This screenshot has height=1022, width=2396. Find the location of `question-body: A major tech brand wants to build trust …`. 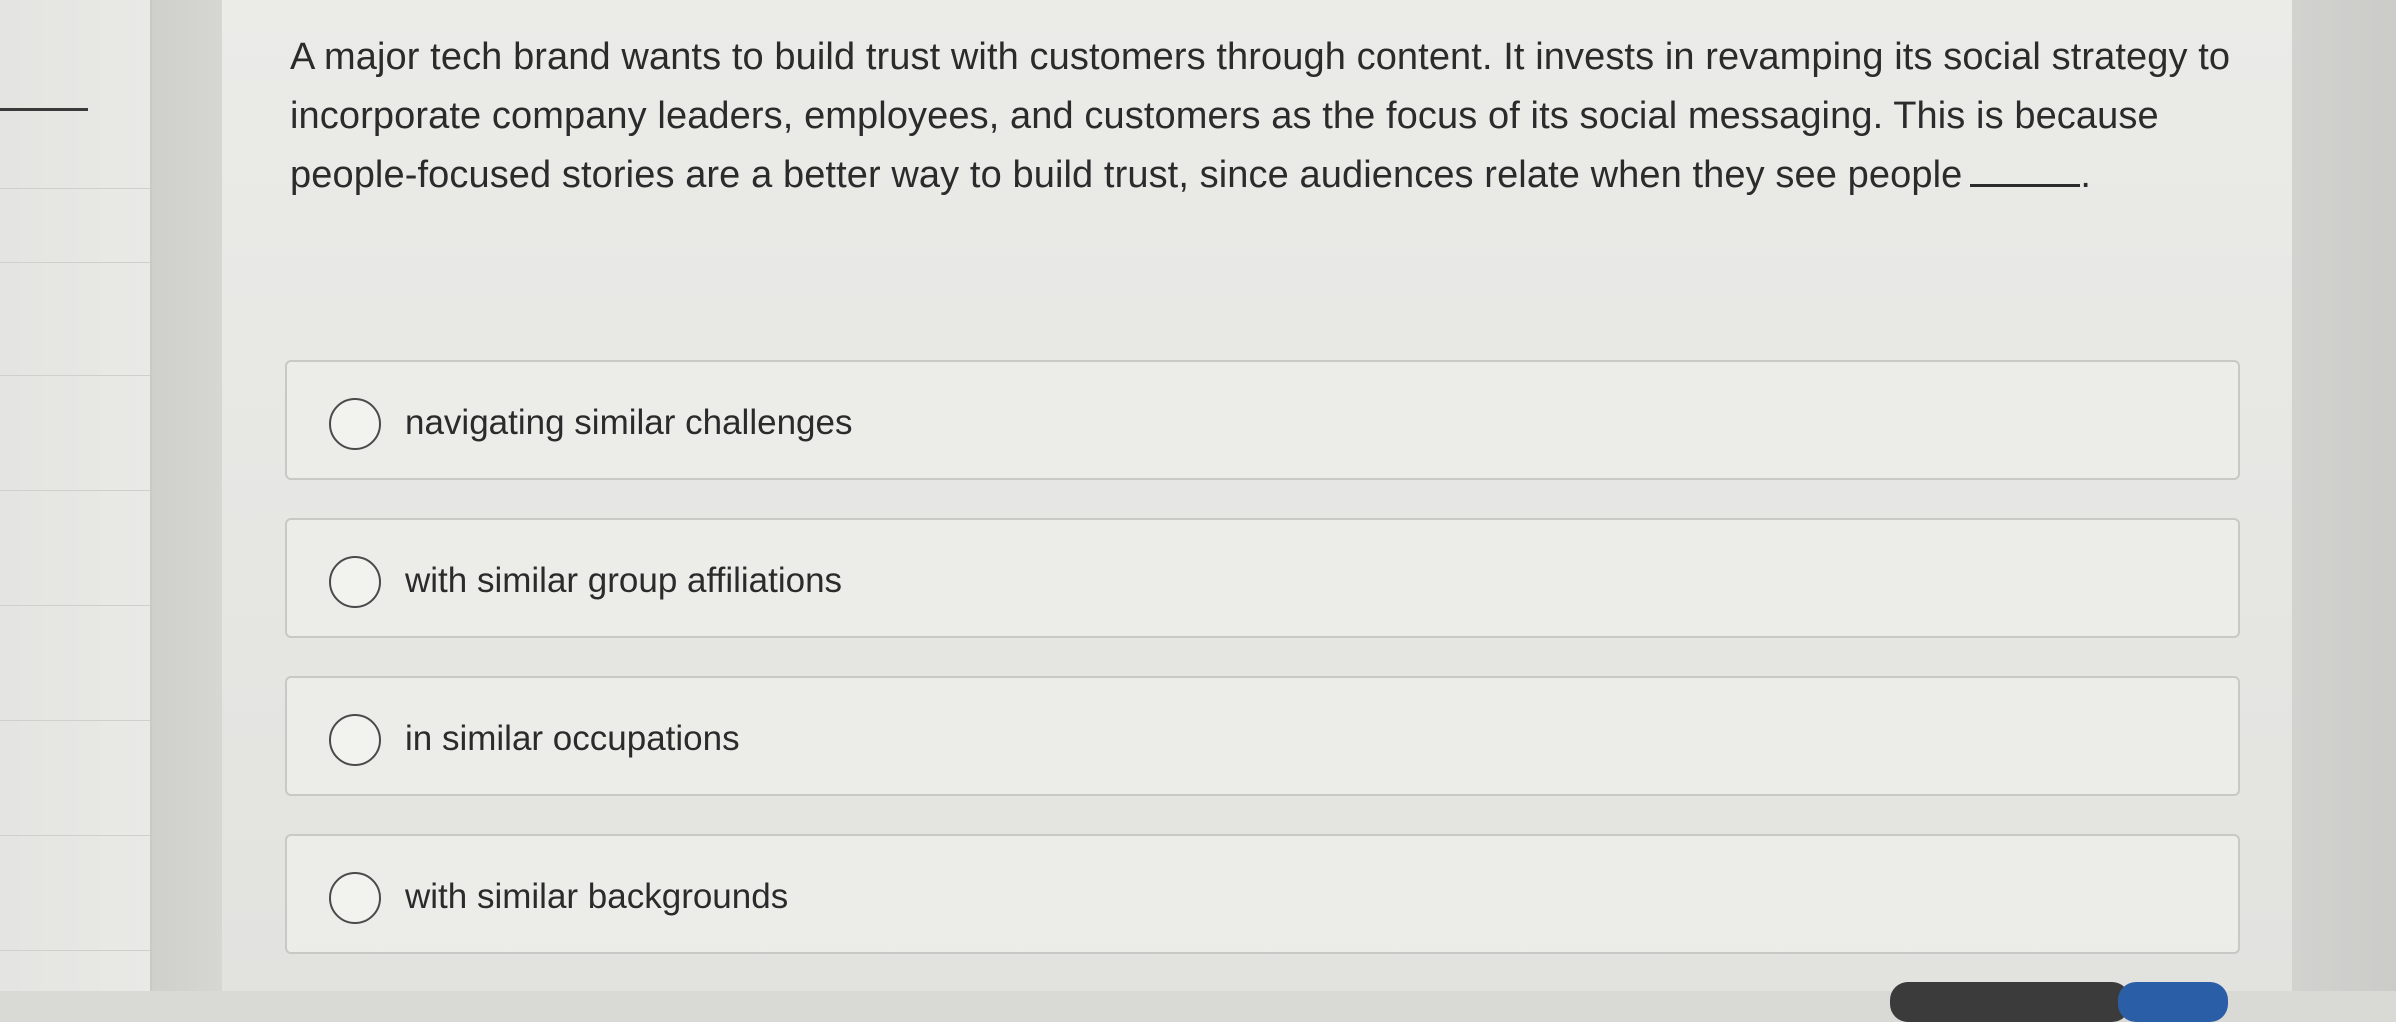

question-body: A major tech brand wants to build trust … is located at coordinates (1260, 116).